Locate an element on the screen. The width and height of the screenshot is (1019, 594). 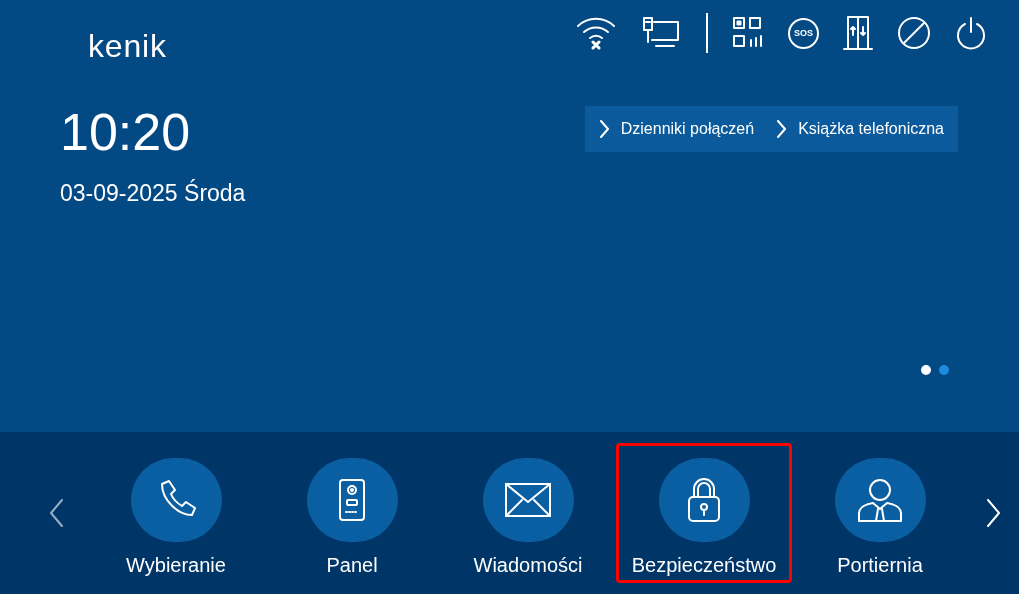
kenik-logo: kenik is located at coordinates (127, 46).